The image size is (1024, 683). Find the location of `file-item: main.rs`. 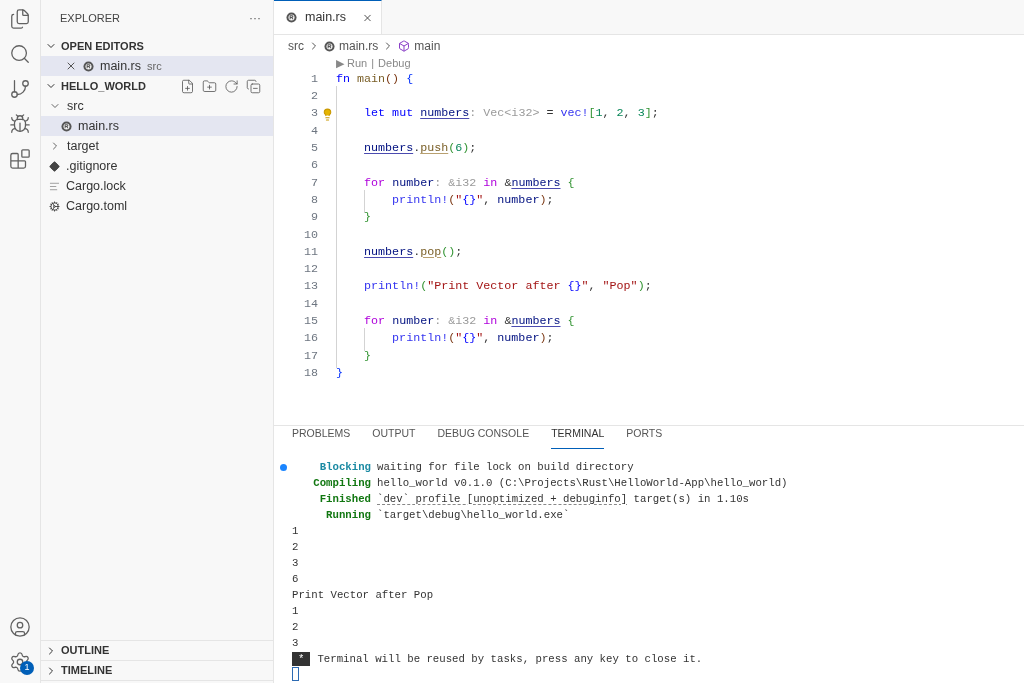

file-item: main.rs is located at coordinates (157, 126).